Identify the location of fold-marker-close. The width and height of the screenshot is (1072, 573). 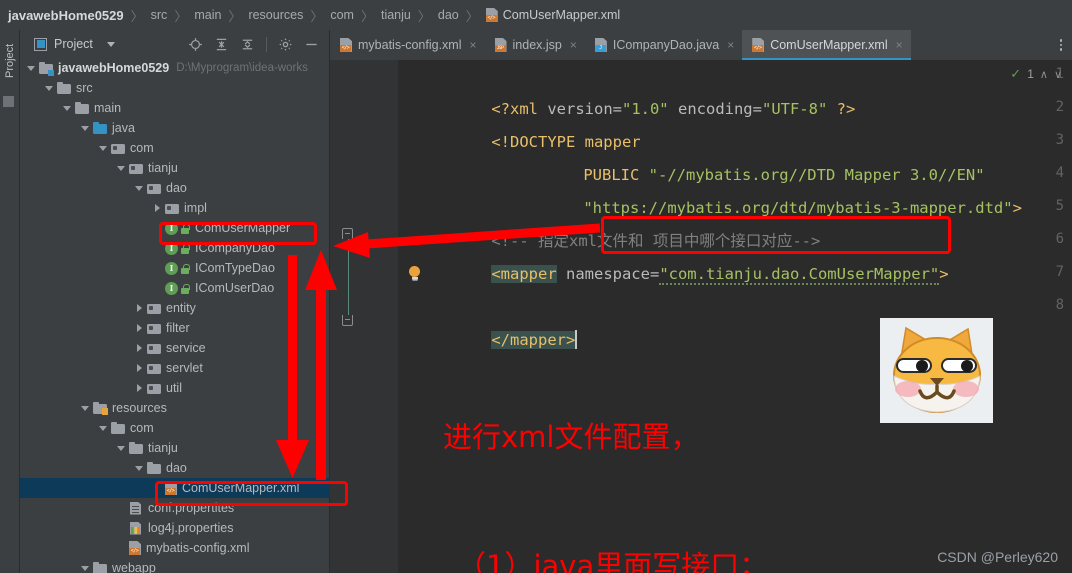
(347, 320).